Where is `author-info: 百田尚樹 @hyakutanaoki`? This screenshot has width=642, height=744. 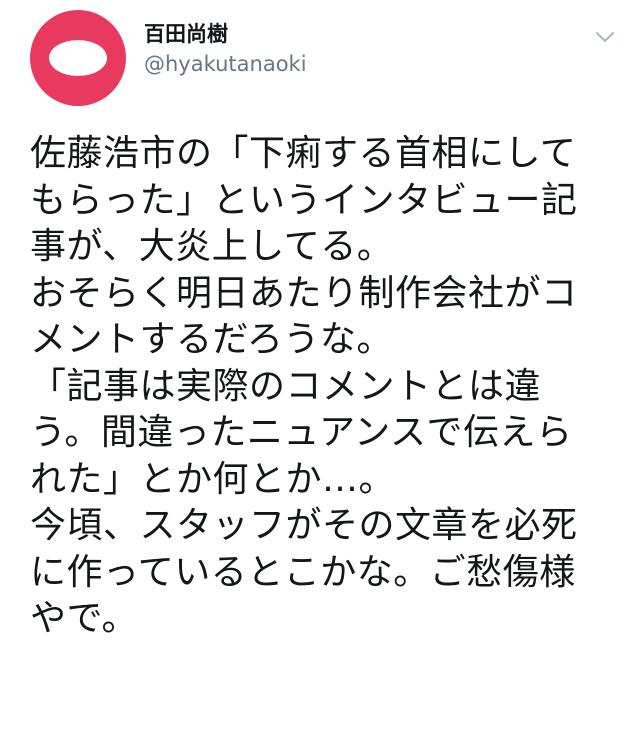 author-info: 百田尚樹 @hyakutanaoki is located at coordinates (225, 50).